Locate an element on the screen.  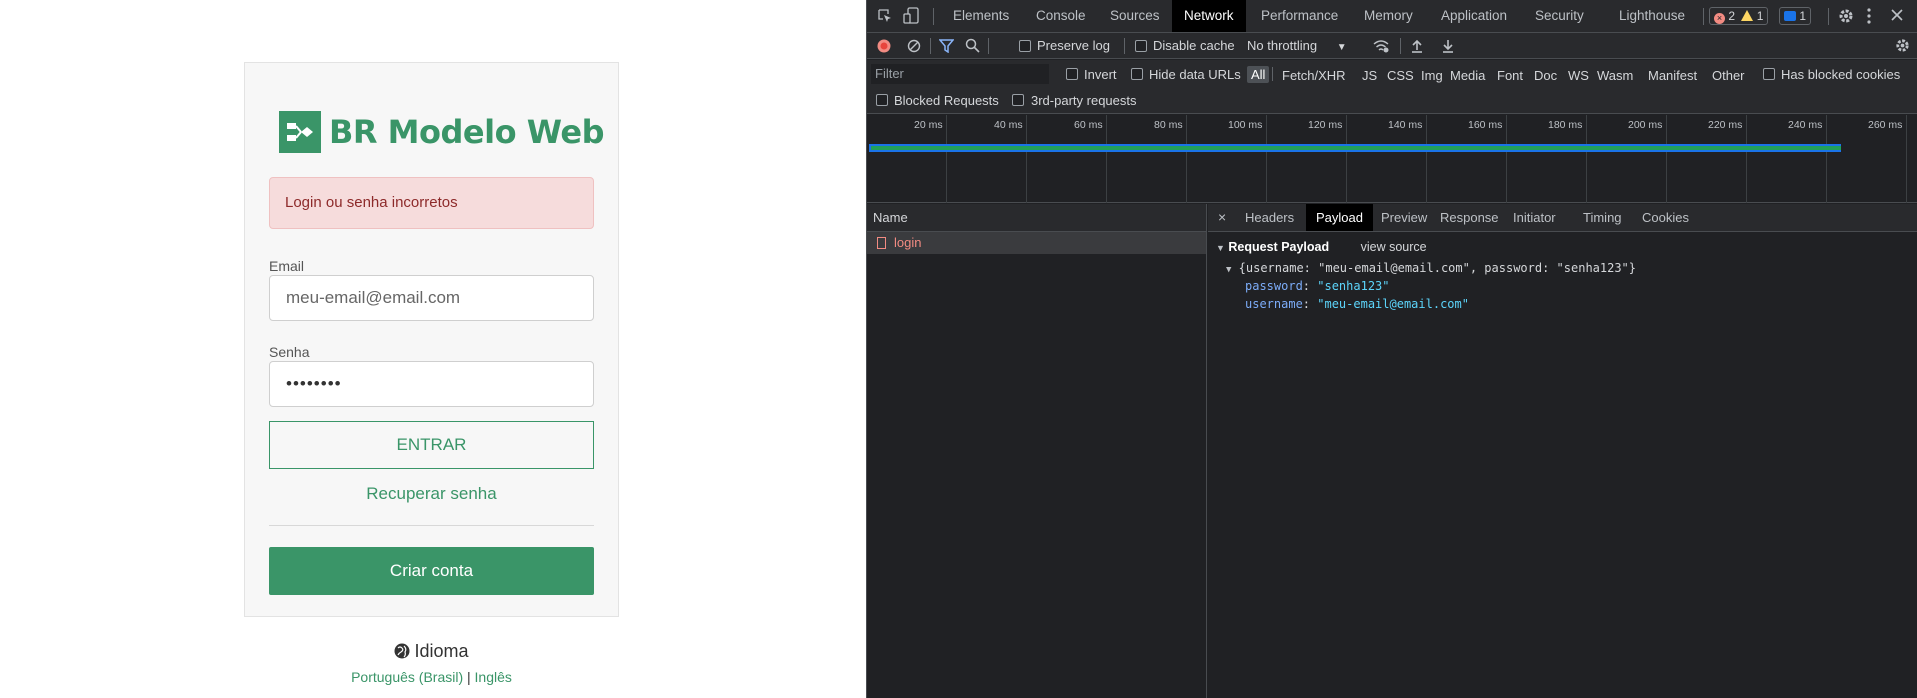
tab-timing: Timing is located at coordinates (1602, 217).